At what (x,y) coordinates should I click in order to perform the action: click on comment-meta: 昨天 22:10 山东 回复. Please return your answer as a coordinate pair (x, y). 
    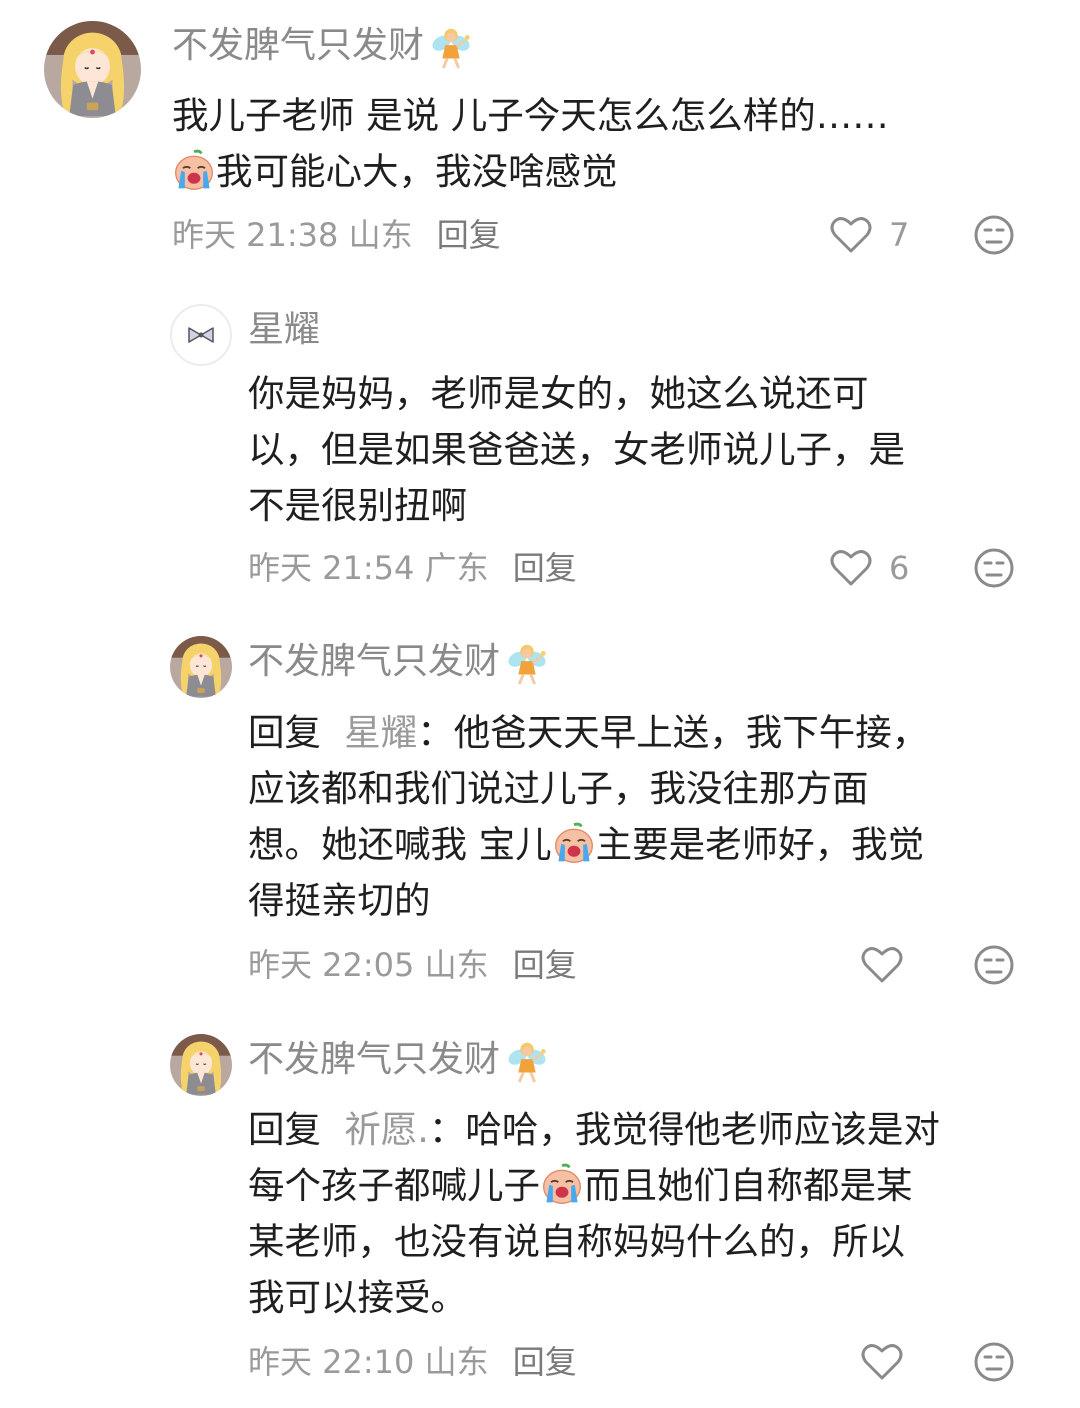
    Looking at the image, I should click on (412, 1362).